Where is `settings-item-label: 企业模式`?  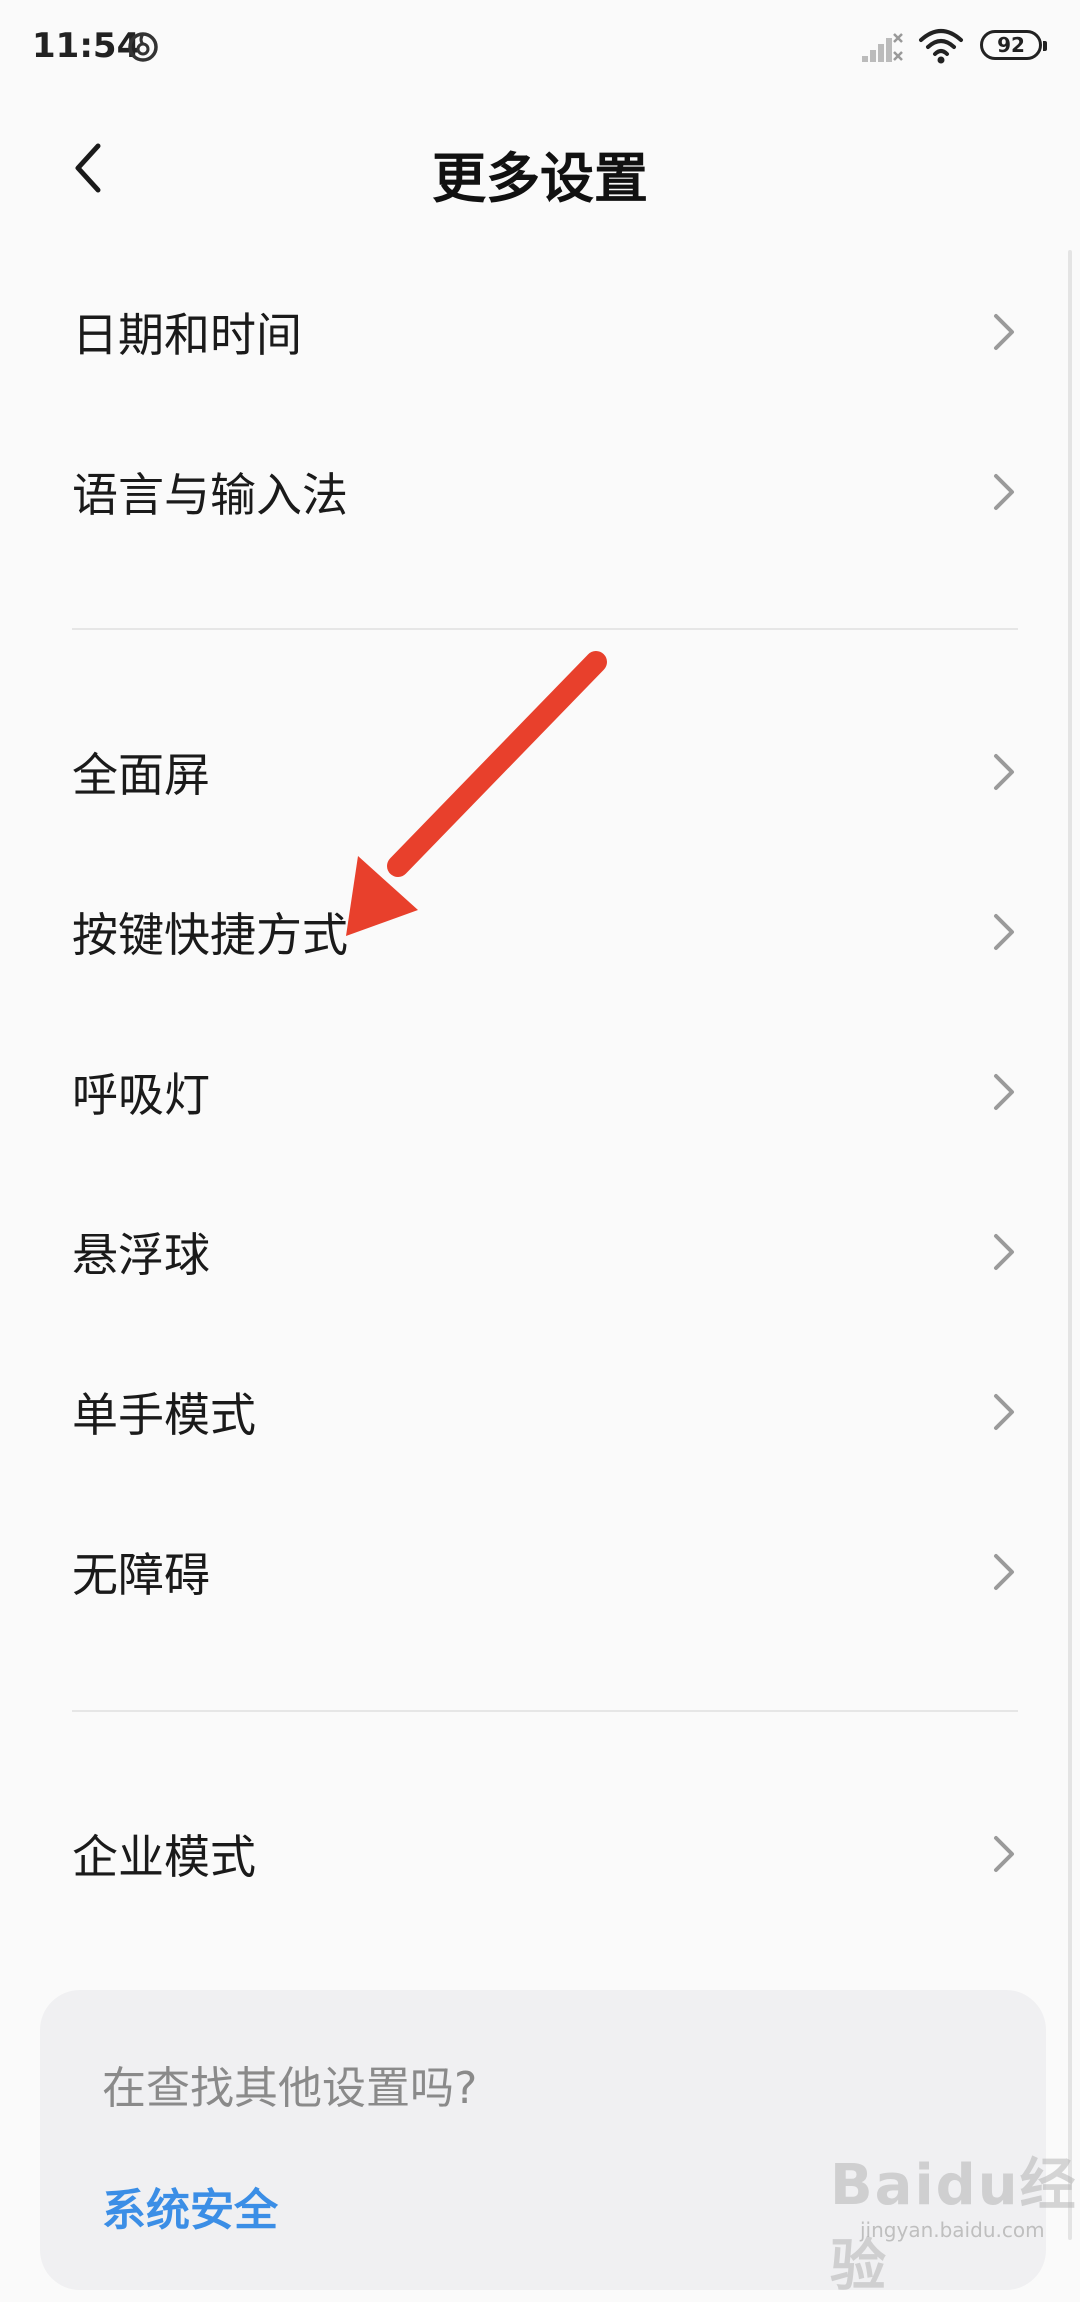 settings-item-label: 企业模式 is located at coordinates (164, 1857).